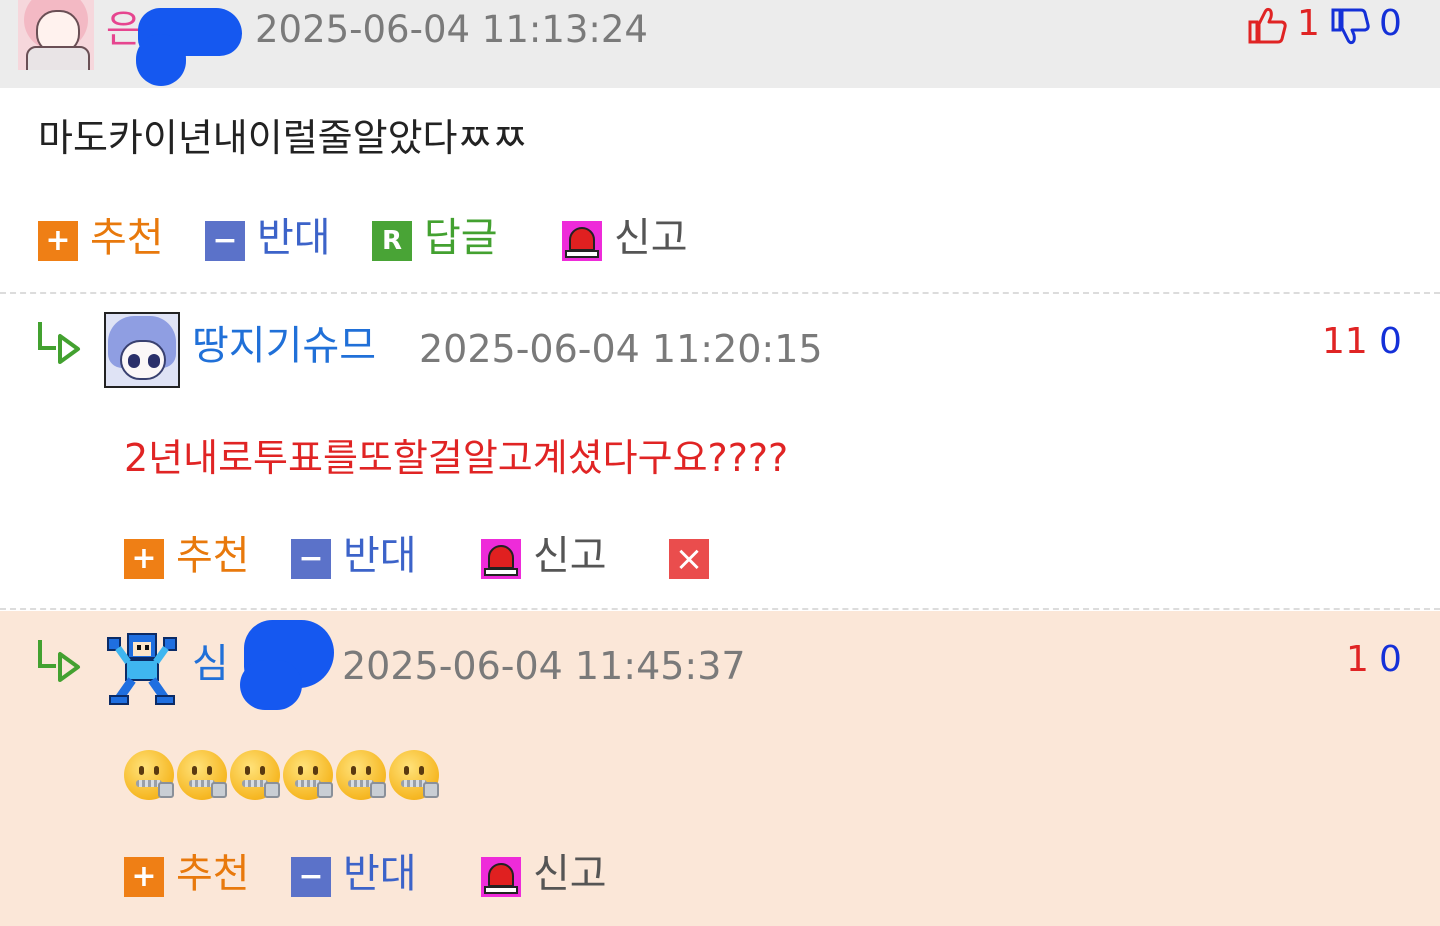 This screenshot has width=1440, height=926. Describe the element at coordinates (123, 29) in the screenshot. I see `comment-1-nickname: 은` at that location.